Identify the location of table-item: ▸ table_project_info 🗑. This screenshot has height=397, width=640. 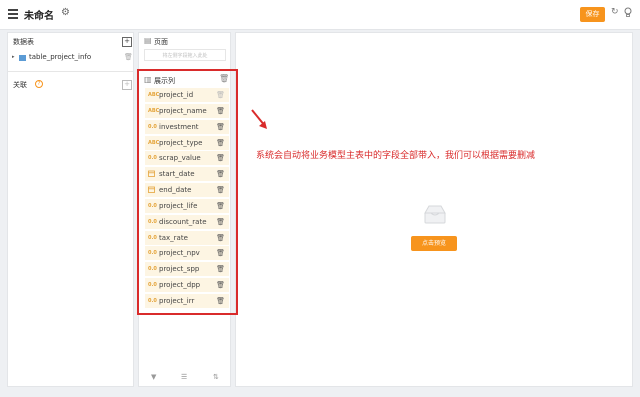
(72, 60).